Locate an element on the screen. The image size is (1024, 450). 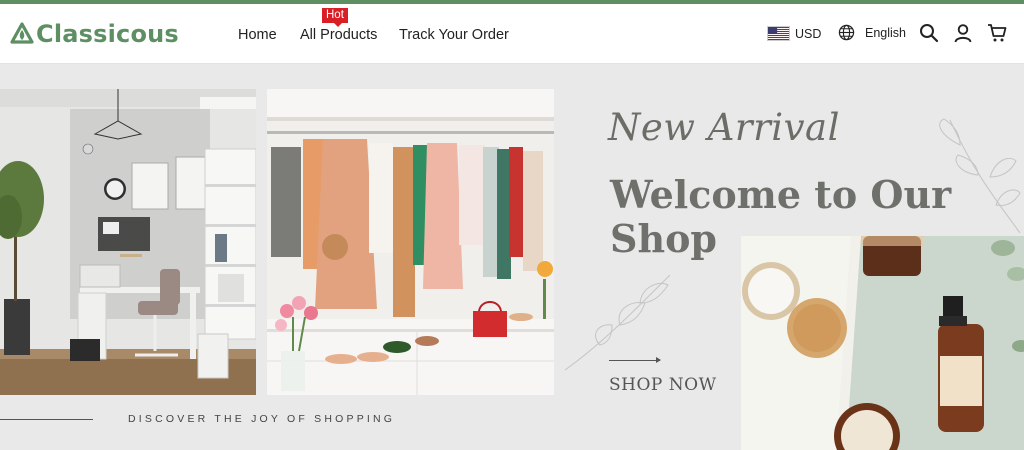
brand-logo: Classicous is located at coordinates (94, 34).